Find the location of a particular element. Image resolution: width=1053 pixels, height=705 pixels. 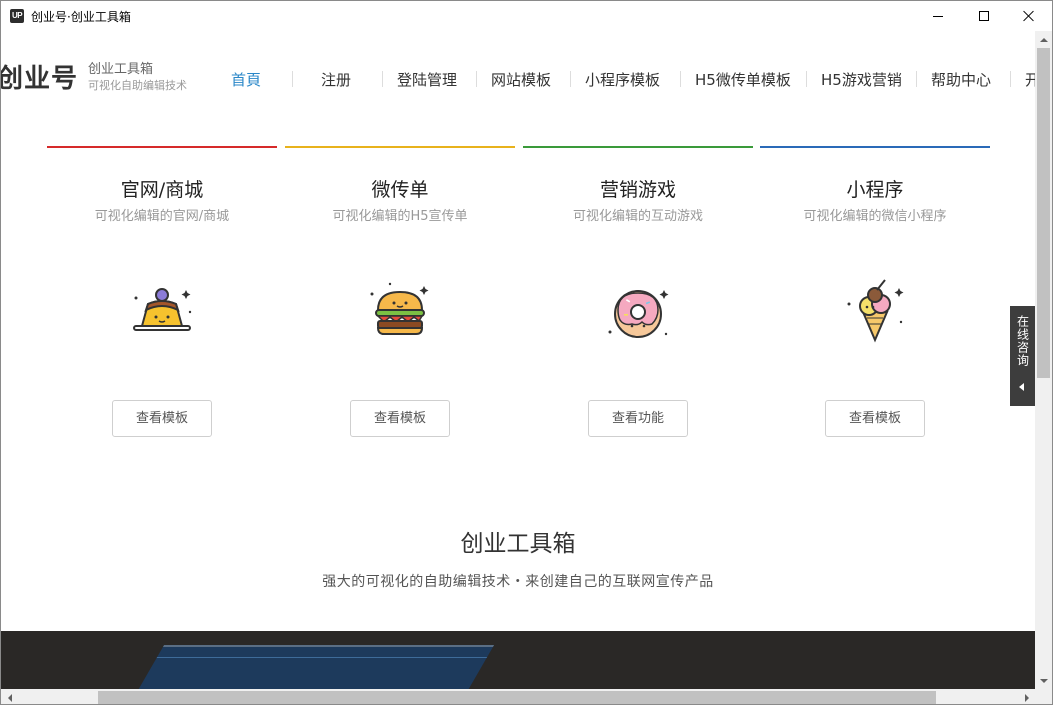

scroll-up-button is located at coordinates (1043, 39).